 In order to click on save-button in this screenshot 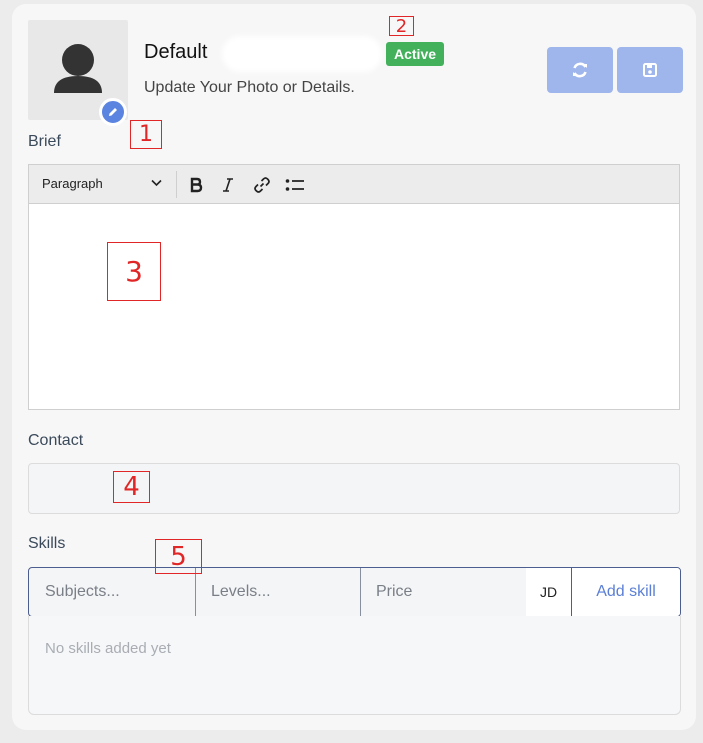, I will do `click(650, 70)`.